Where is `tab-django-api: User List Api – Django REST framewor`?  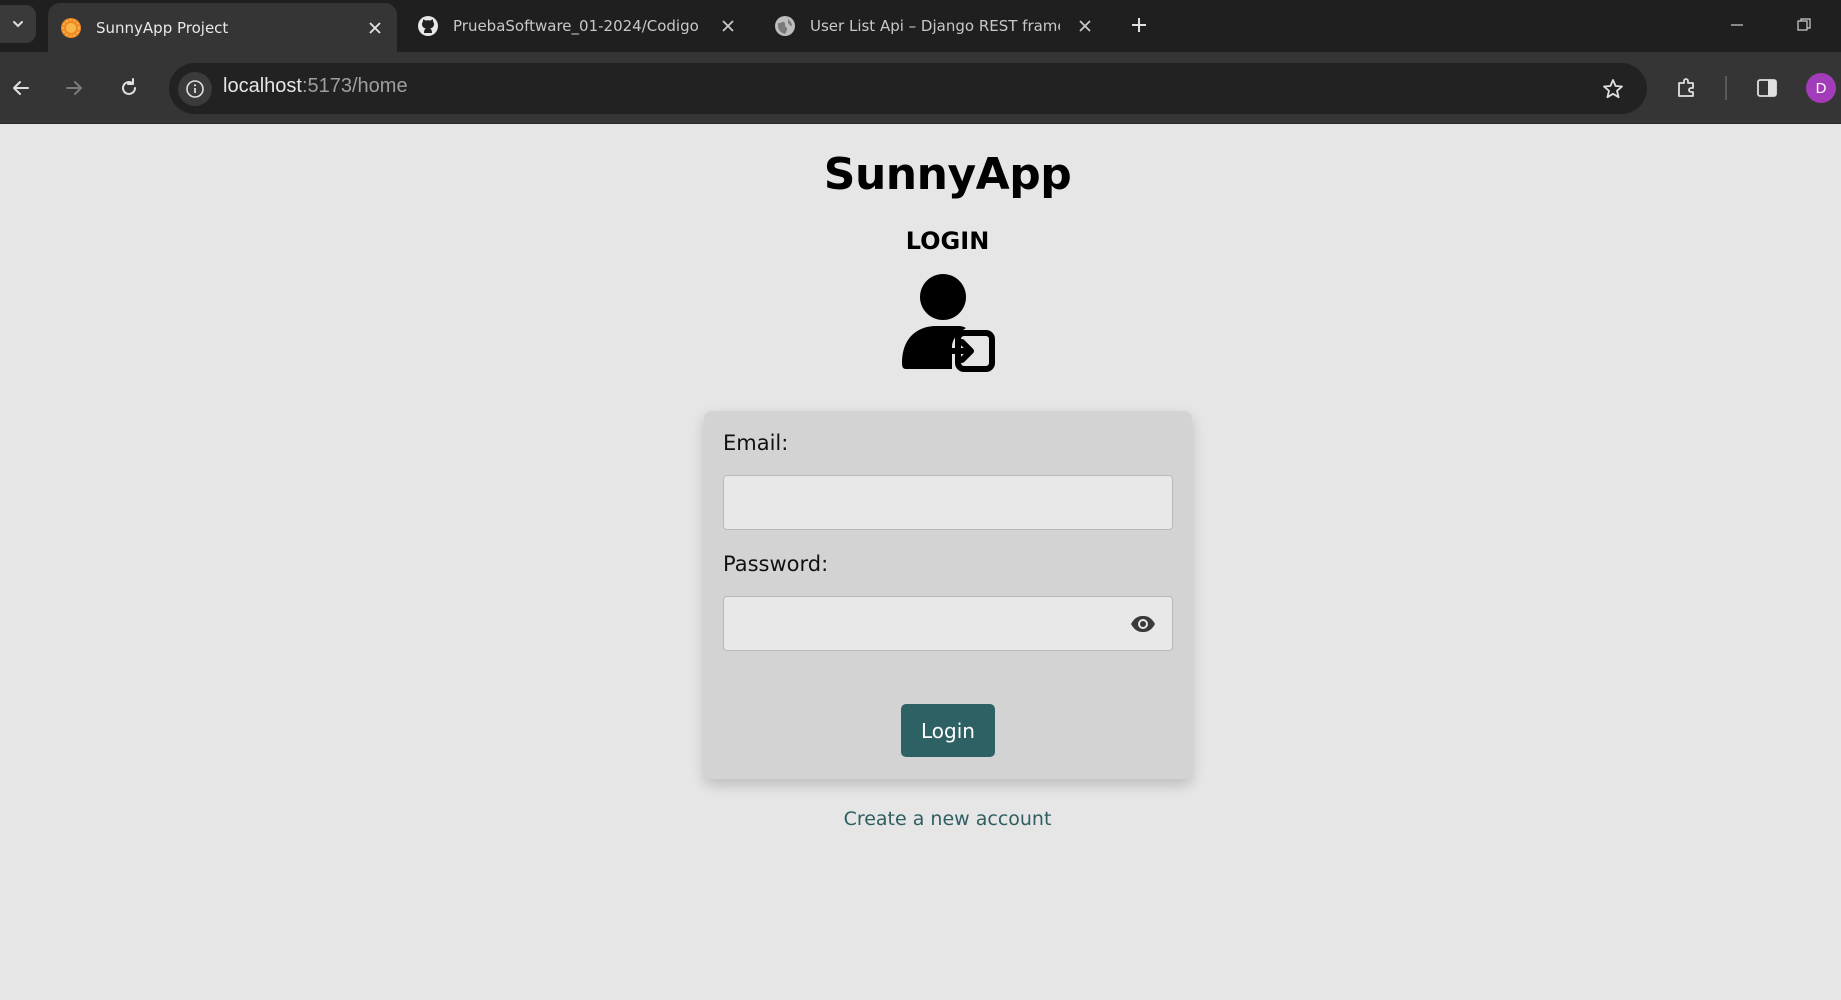
tab-django-api: User List Api – Django REST framewor is located at coordinates (934, 26).